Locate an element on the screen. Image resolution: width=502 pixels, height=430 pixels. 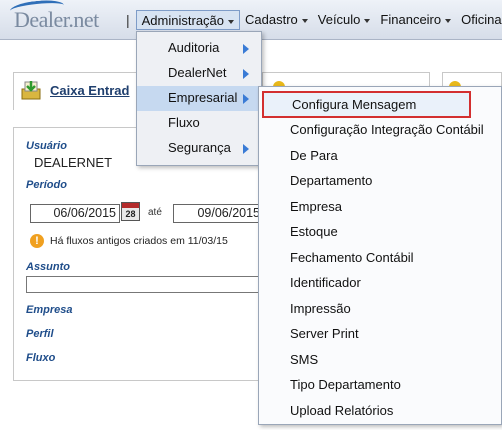
menu-item-configura-mensagem: Configura Mensagem is located at coordinates (366, 104).